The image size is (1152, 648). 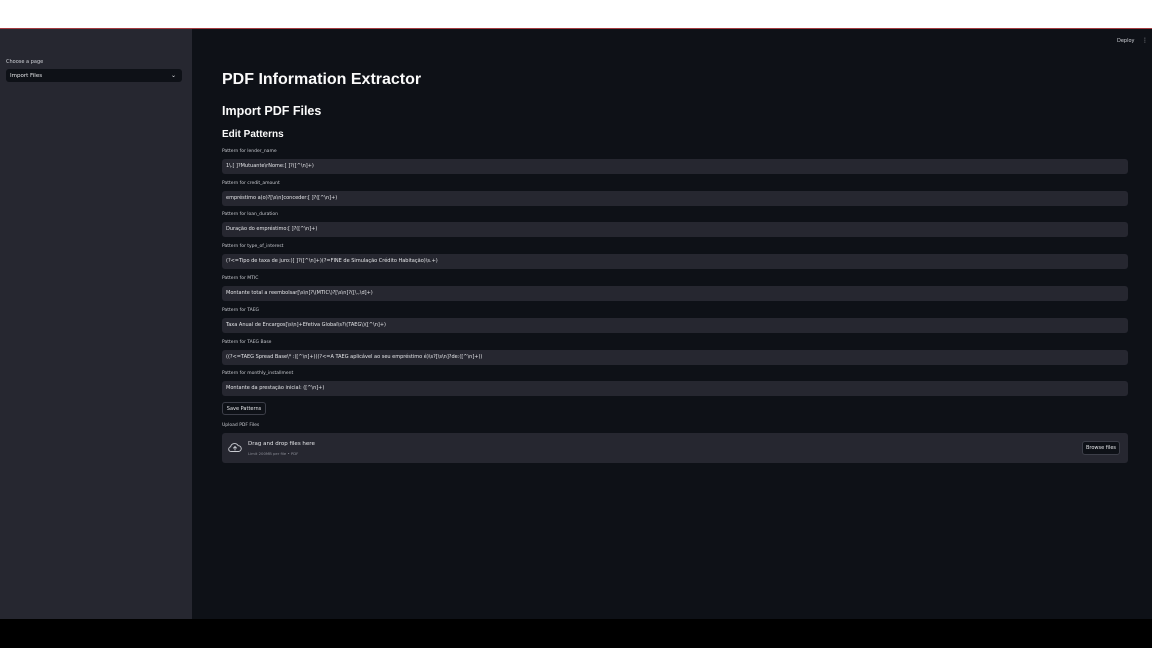 I want to click on section-heading: Edit Patterns, so click(x=253, y=134).